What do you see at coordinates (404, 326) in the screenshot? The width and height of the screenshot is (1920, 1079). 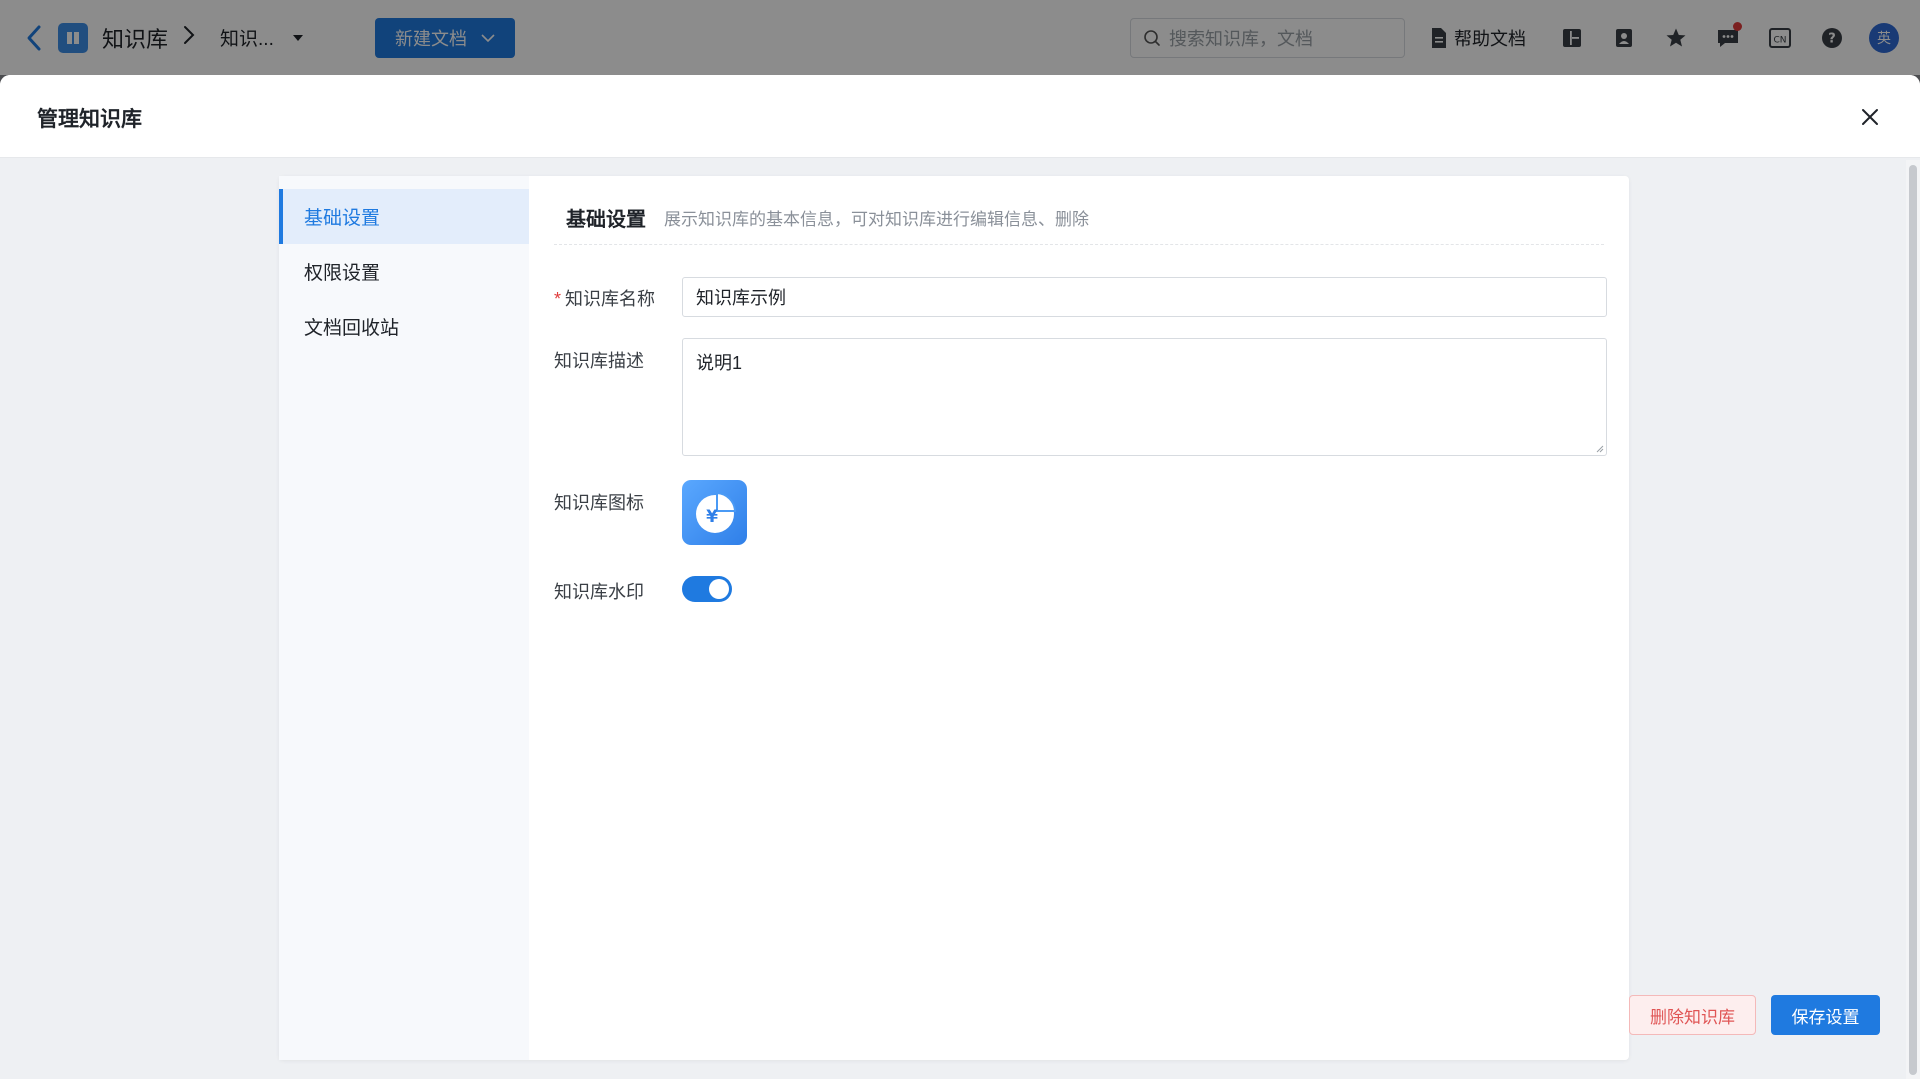 I see `nav-item-recycle-bin: 文档回收站` at bounding box center [404, 326].